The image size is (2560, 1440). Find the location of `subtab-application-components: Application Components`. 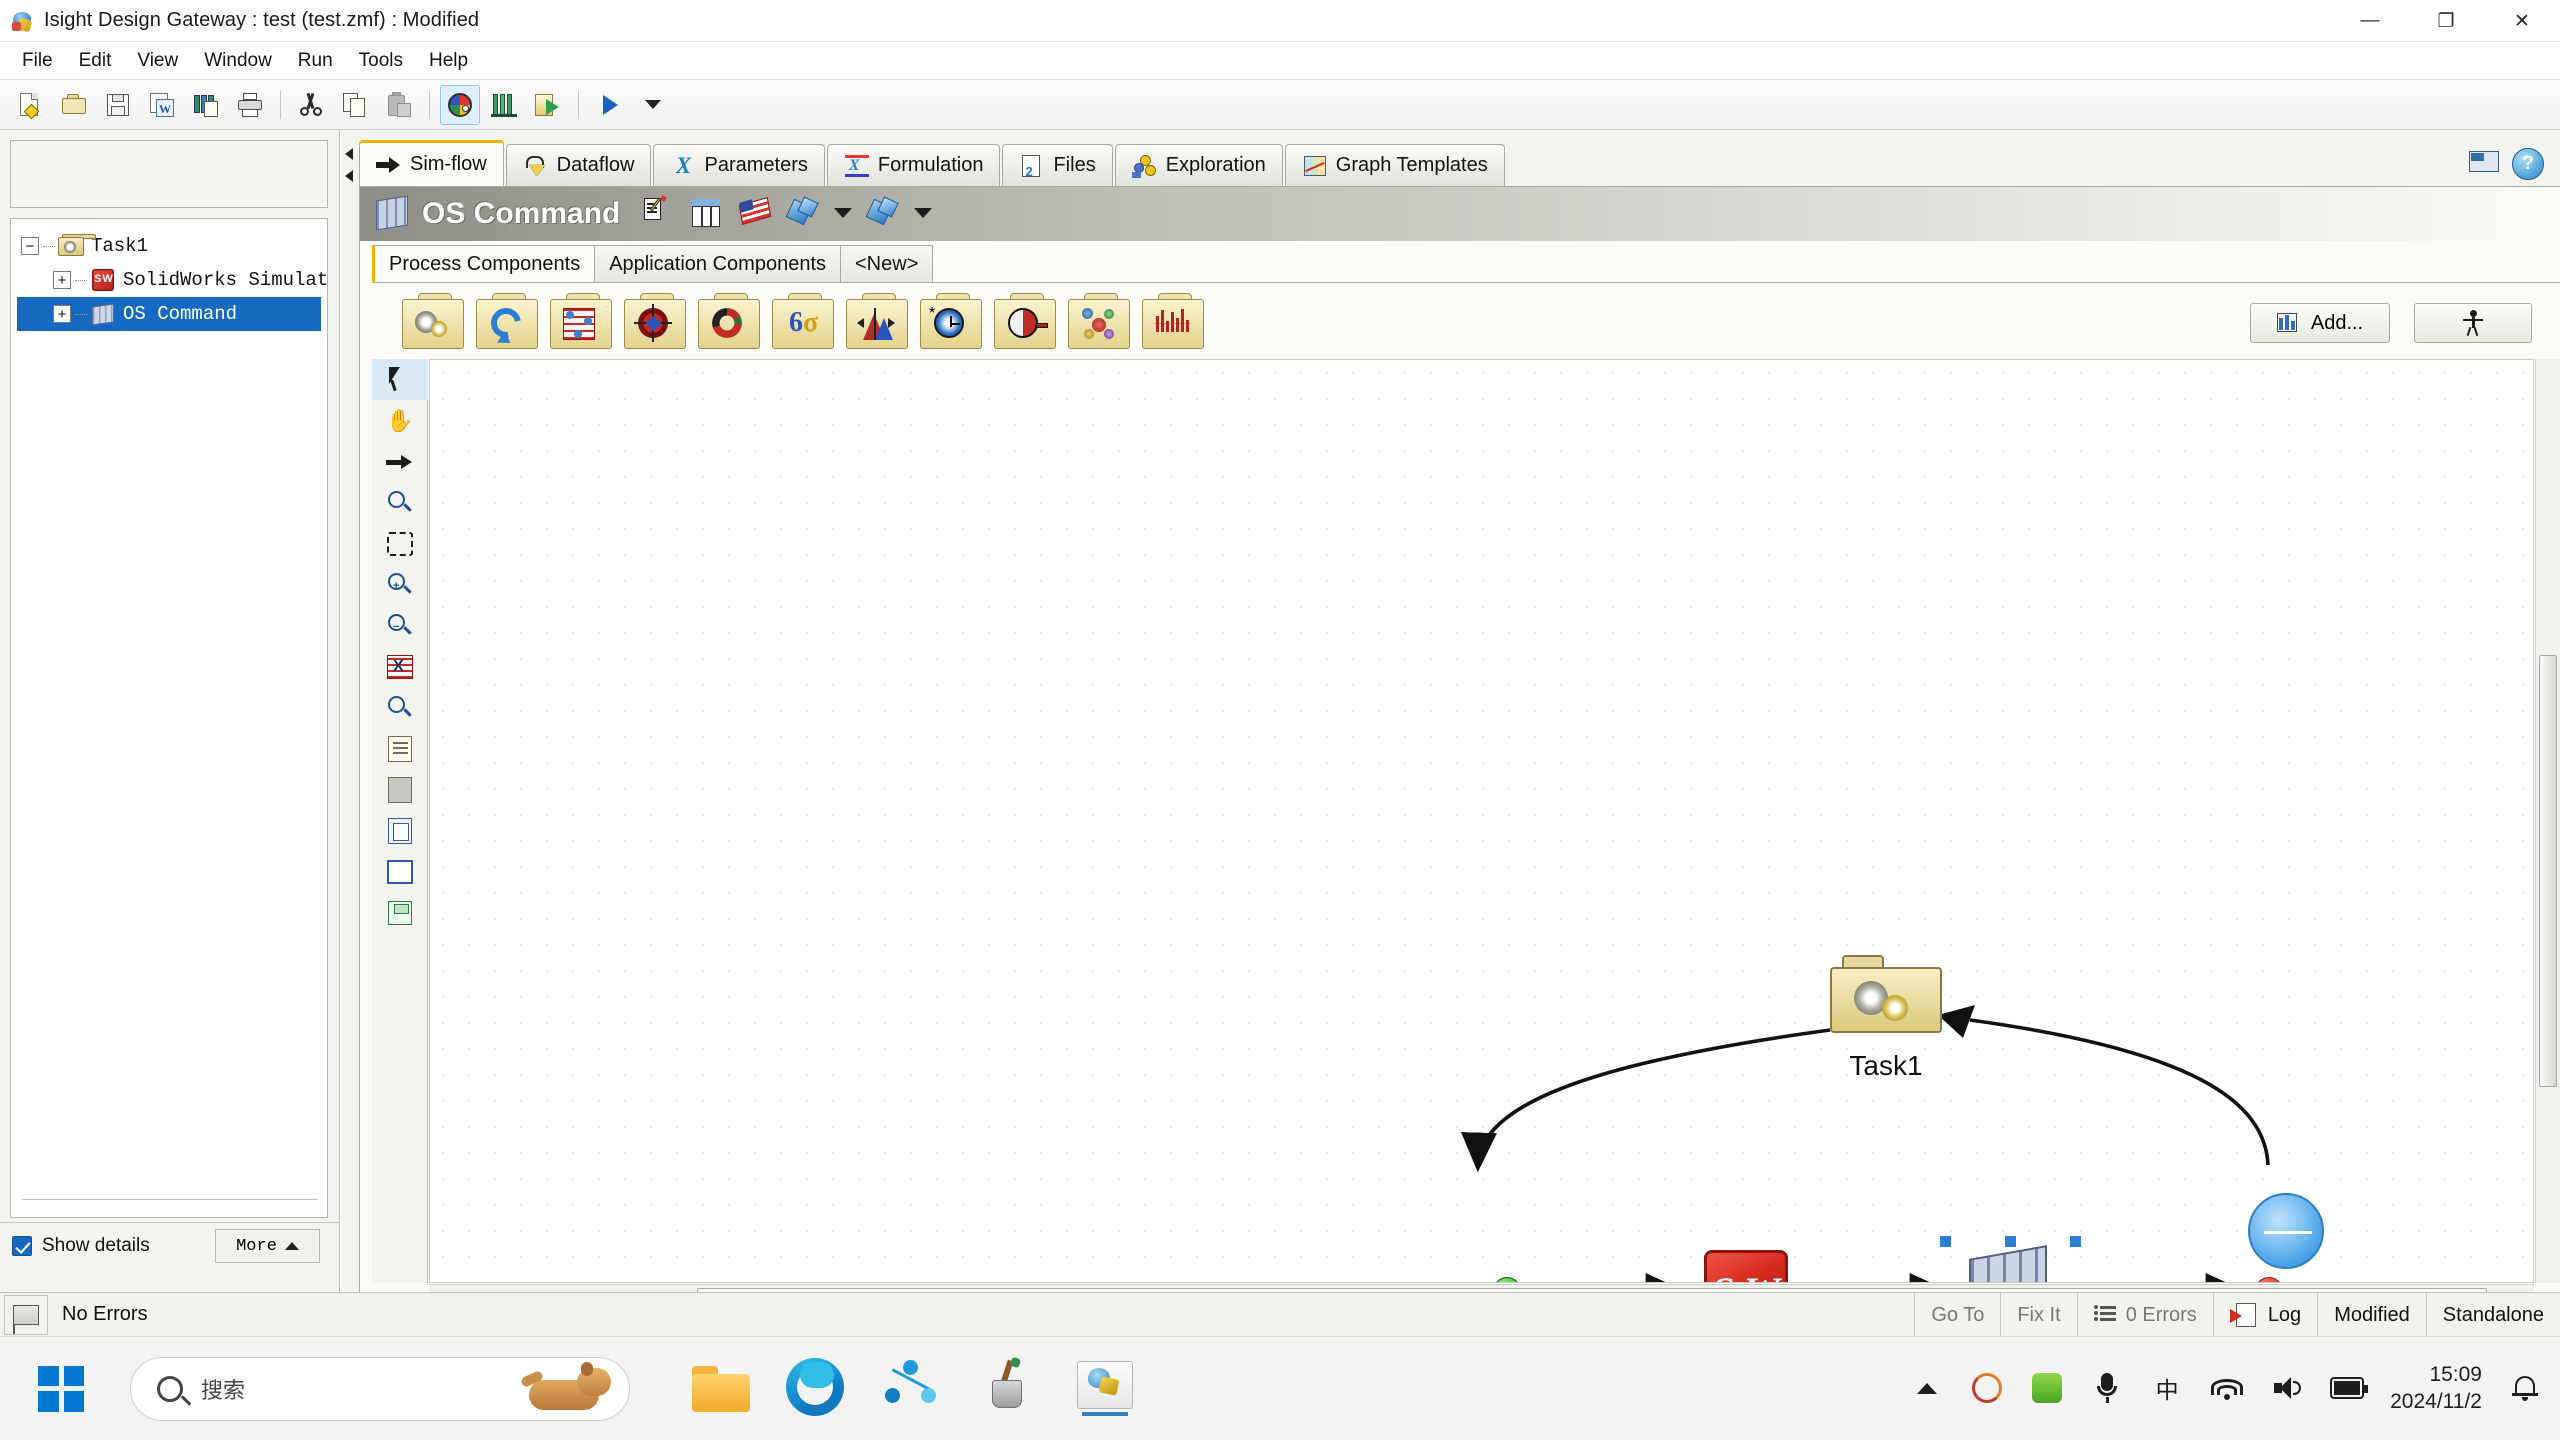

subtab-application-components: Application Components is located at coordinates (717, 264).